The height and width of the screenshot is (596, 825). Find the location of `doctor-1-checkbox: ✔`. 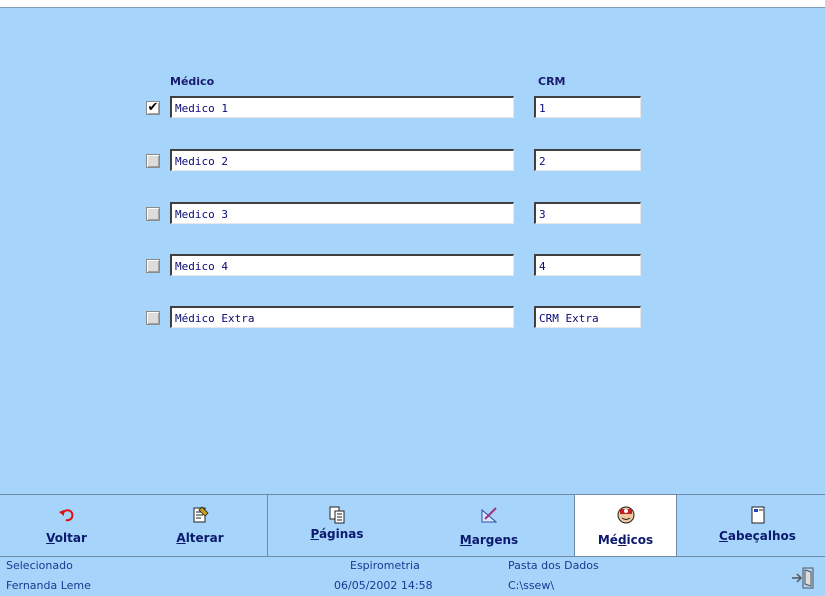

doctor-1-checkbox: ✔ is located at coordinates (153, 108).